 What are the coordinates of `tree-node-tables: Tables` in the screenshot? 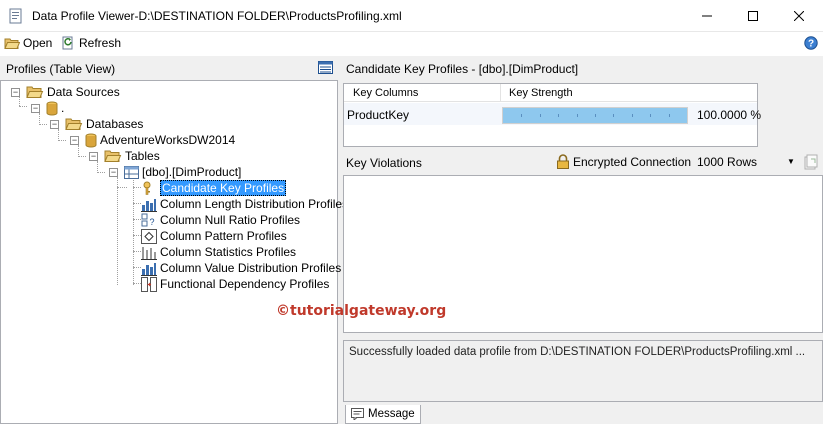 It's located at (132, 156).